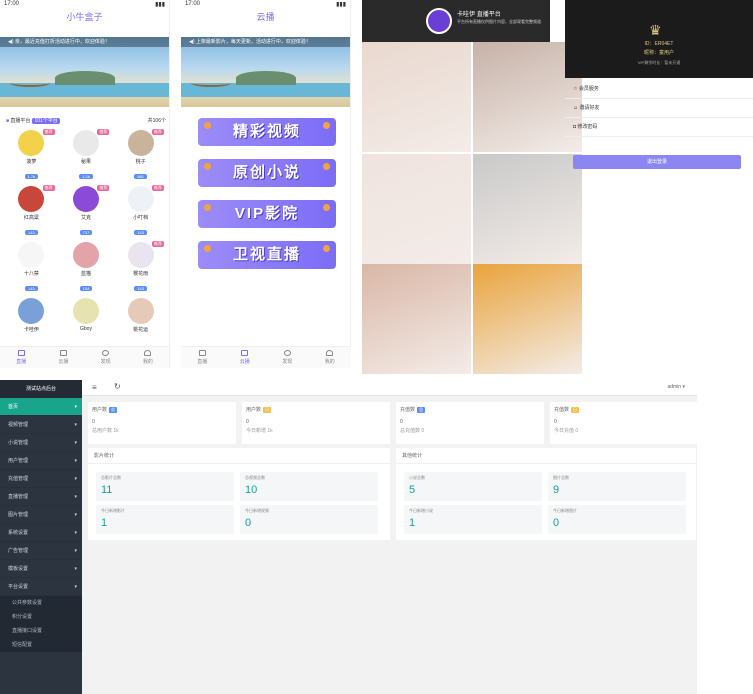  Describe the element at coordinates (316, 409) in the screenshot. I see `card-header: 用户数日` at that location.